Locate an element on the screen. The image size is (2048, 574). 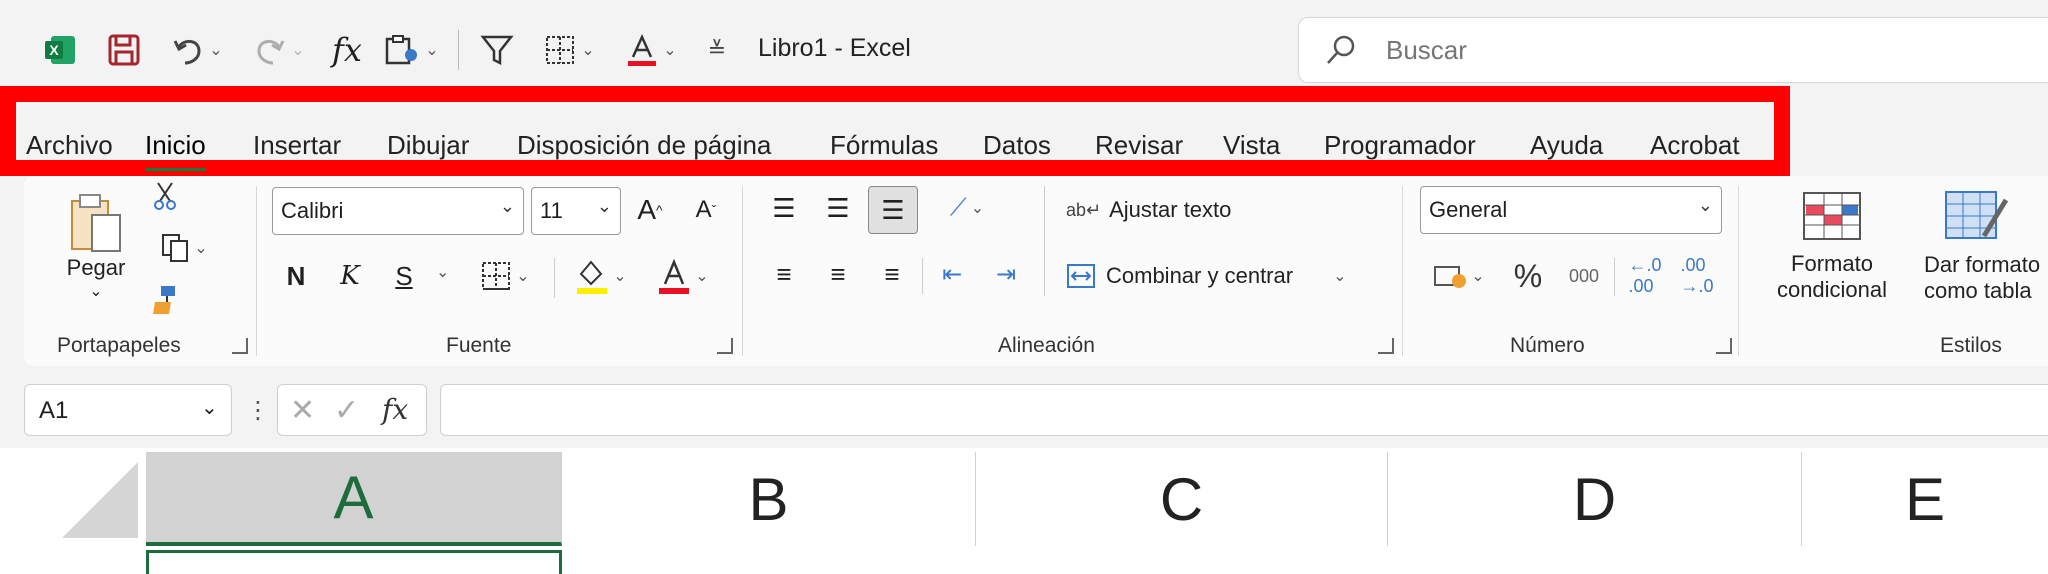
align-bottom-icon: ☰ is located at coordinates (893, 210).